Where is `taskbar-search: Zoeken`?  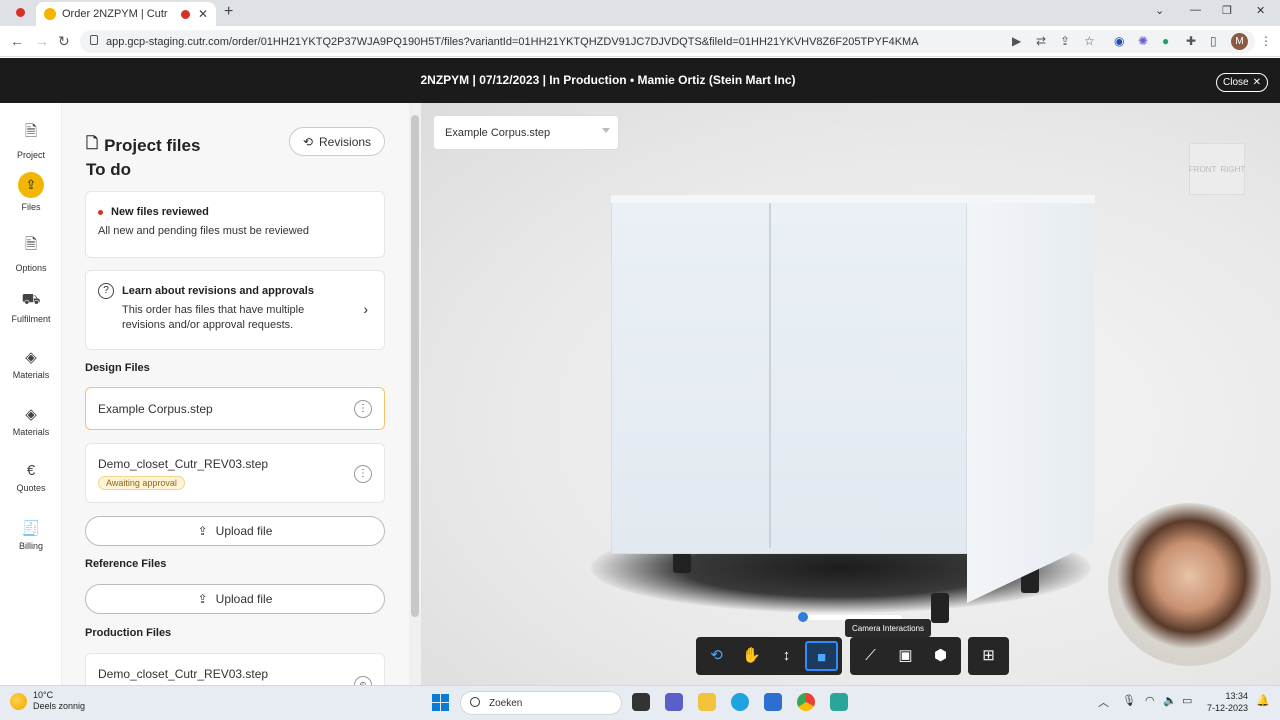 taskbar-search: Zoeken is located at coordinates (541, 703).